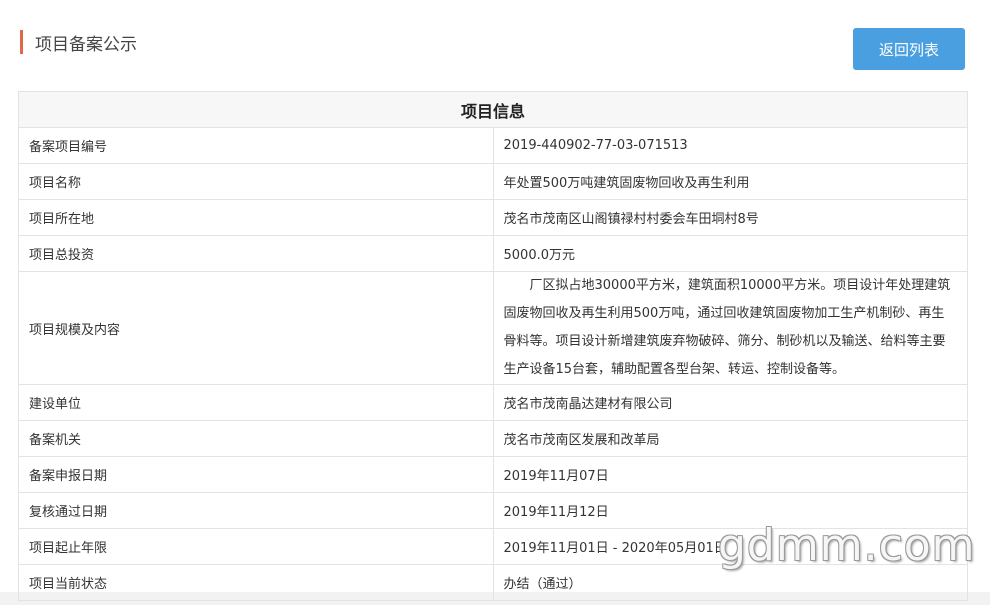  Describe the element at coordinates (256, 582) in the screenshot. I see `row-label: 项目当前状态` at that location.